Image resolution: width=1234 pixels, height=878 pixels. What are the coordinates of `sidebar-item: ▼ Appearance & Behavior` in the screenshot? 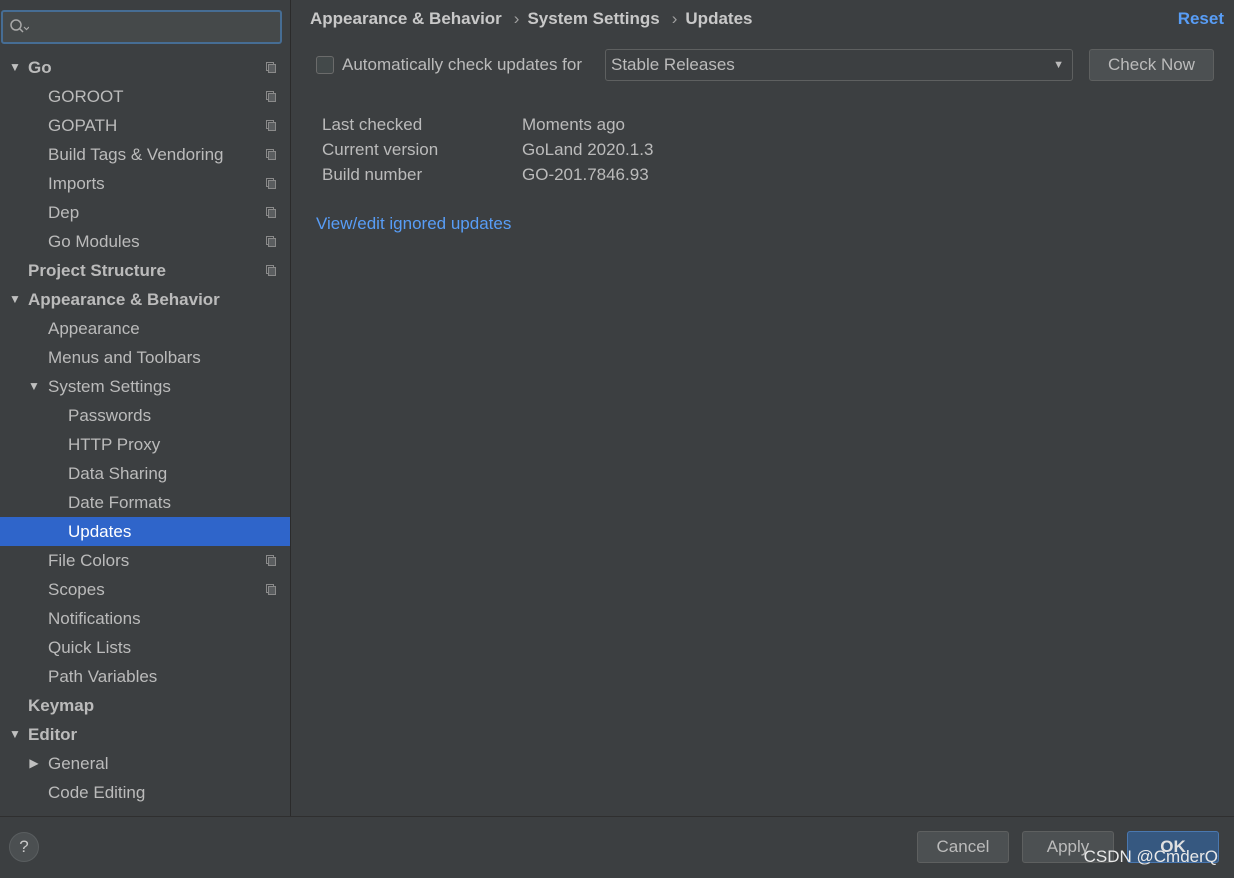 It's located at (145, 299).